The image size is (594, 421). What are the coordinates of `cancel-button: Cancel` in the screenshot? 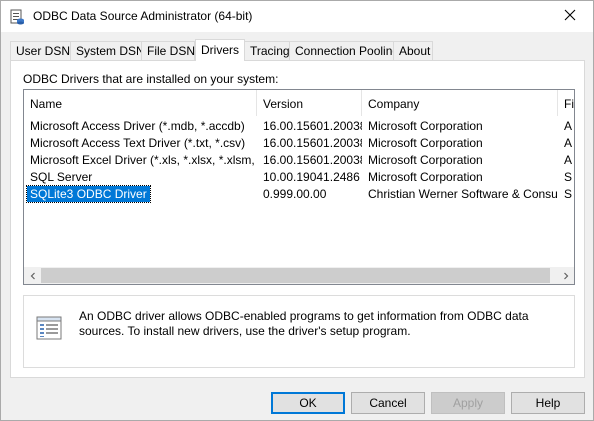 It's located at (388, 403).